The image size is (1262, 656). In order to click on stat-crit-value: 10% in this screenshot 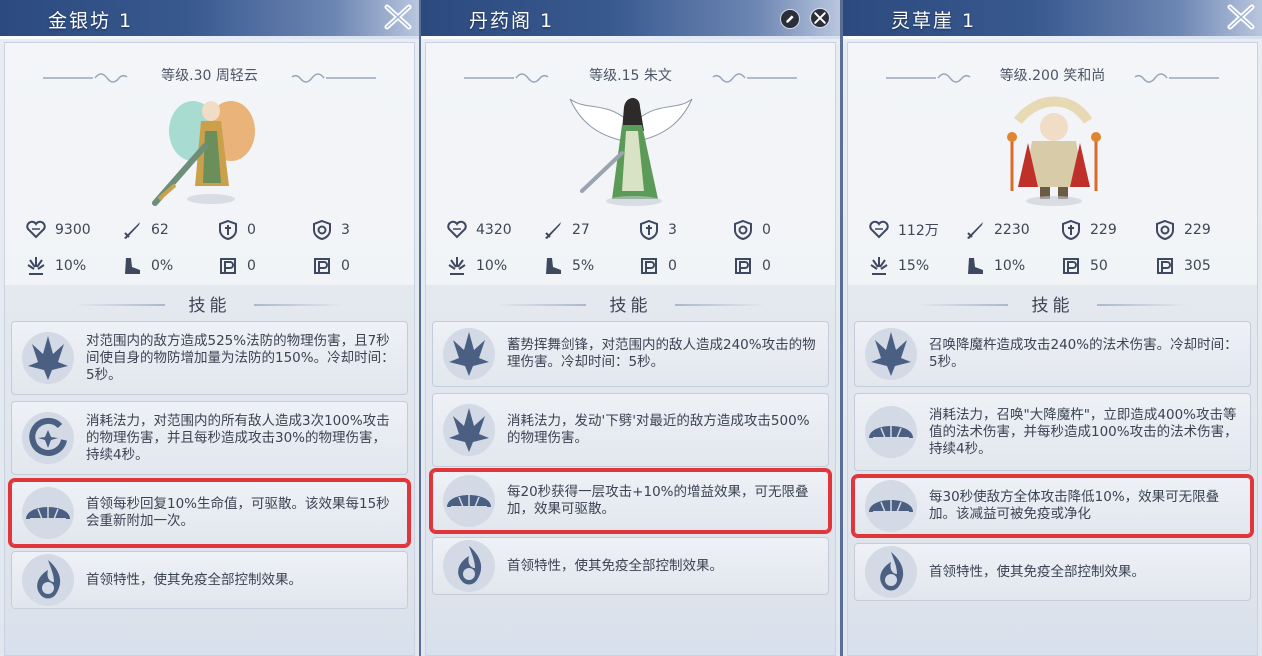, I will do `click(71, 266)`.